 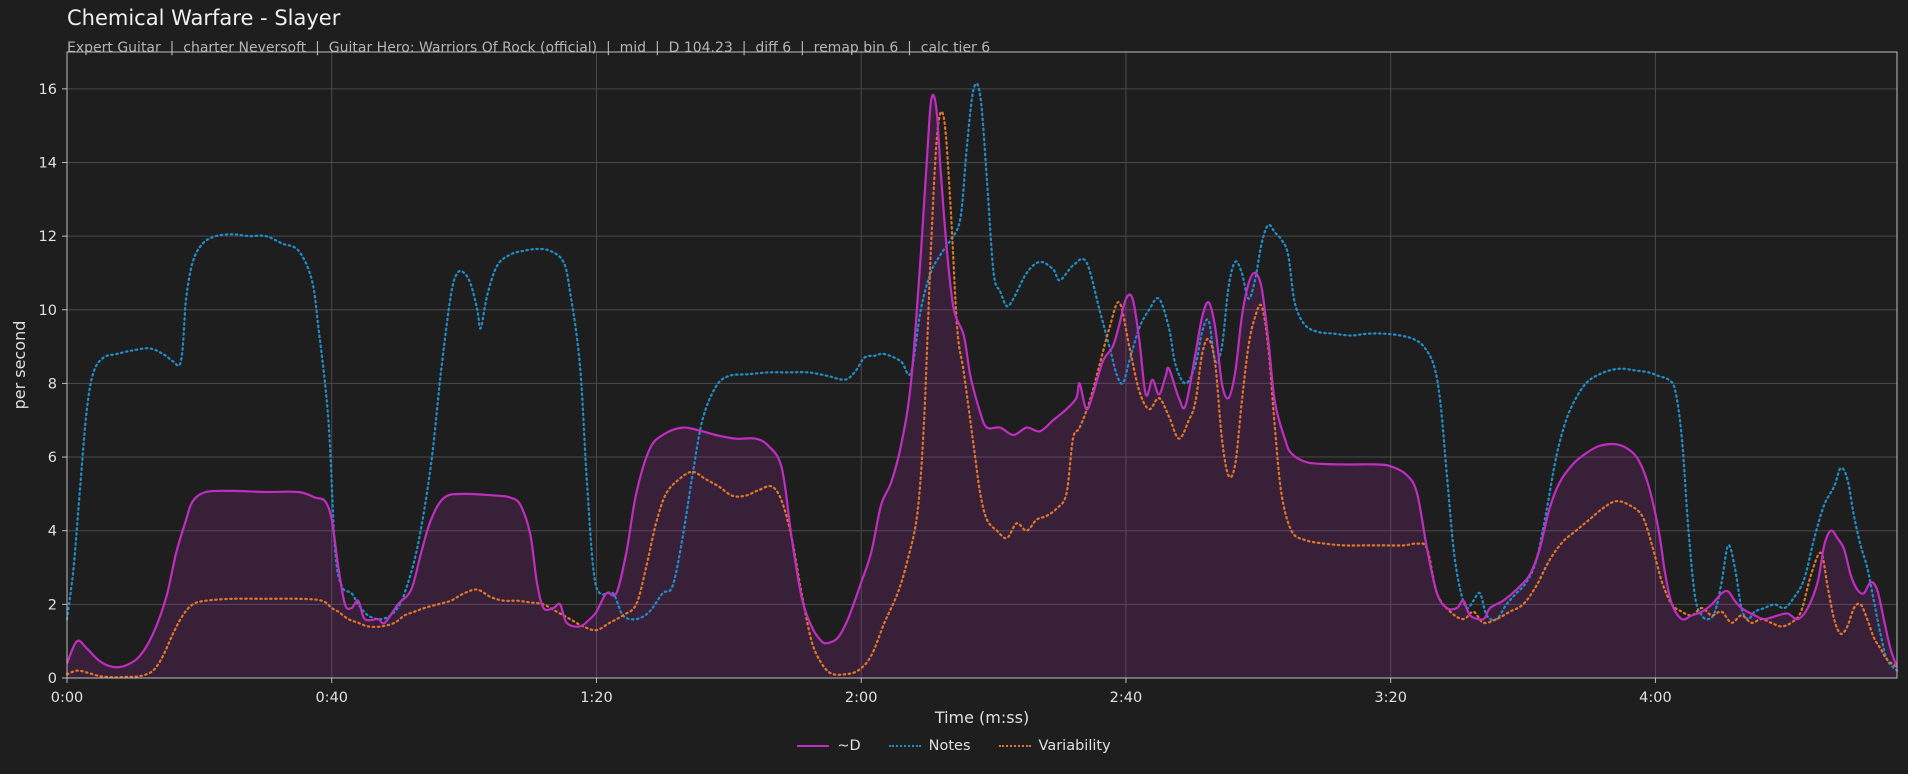 I want to click on y-tick-label: 4, so click(x=52, y=532).